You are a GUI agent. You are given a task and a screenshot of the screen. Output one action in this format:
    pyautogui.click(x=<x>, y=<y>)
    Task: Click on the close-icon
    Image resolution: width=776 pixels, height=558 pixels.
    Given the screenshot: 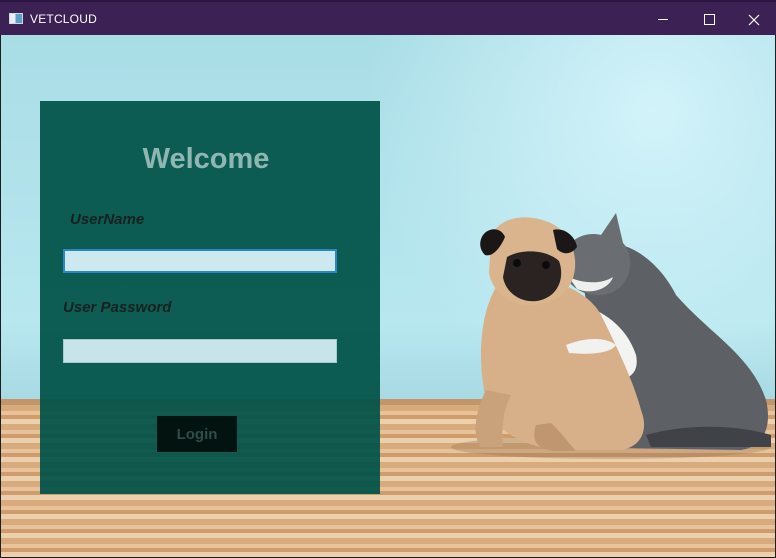 What is the action you would take?
    pyautogui.click(x=754, y=19)
    